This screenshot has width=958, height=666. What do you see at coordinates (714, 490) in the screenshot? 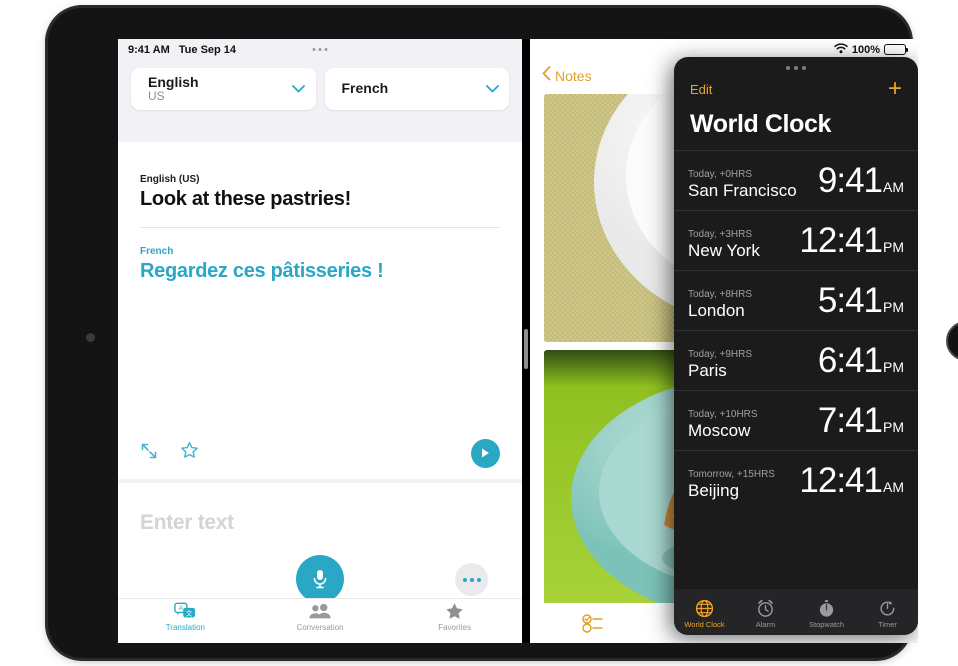
I see `city-name: Beijing` at bounding box center [714, 490].